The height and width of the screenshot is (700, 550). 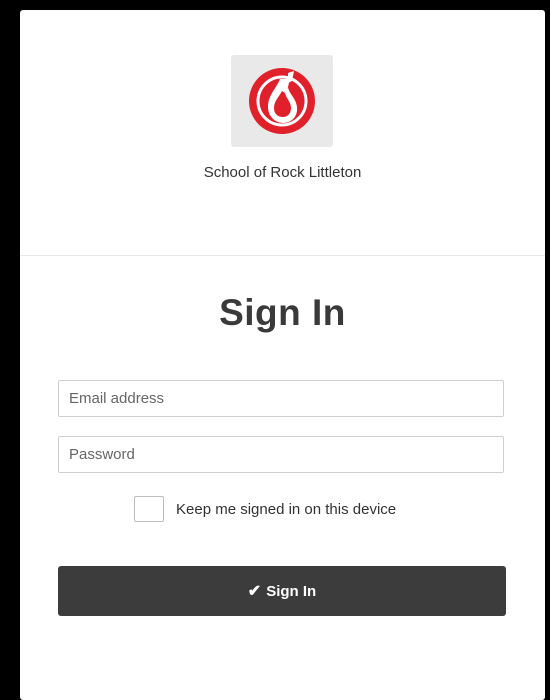 I want to click on remember-me-row: Keep me signed in on this device, so click(x=265, y=509).